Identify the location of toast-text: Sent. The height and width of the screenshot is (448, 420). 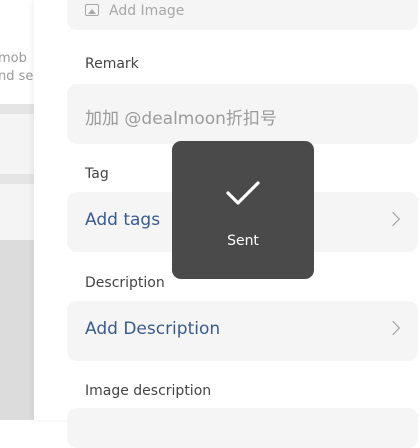
(243, 241).